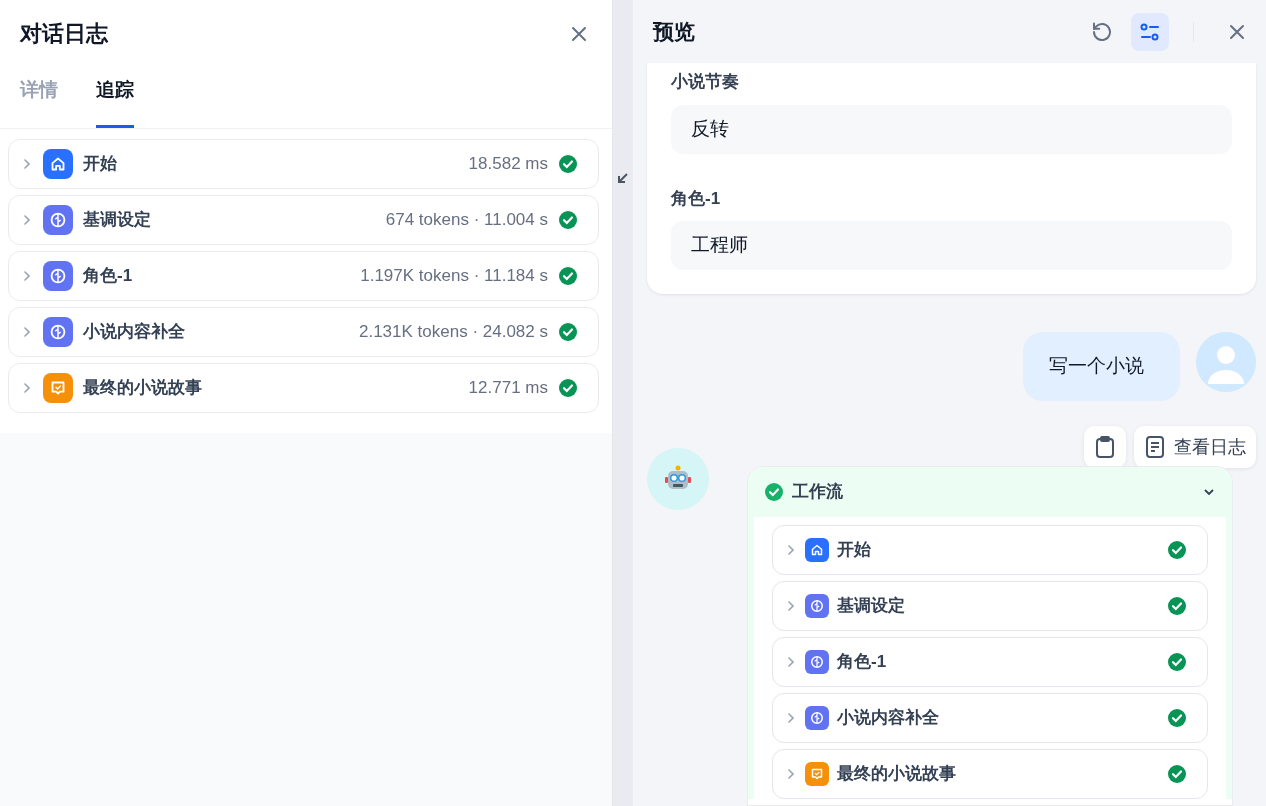  I want to click on trace-row: 开始 18.582 ms, so click(303, 163).